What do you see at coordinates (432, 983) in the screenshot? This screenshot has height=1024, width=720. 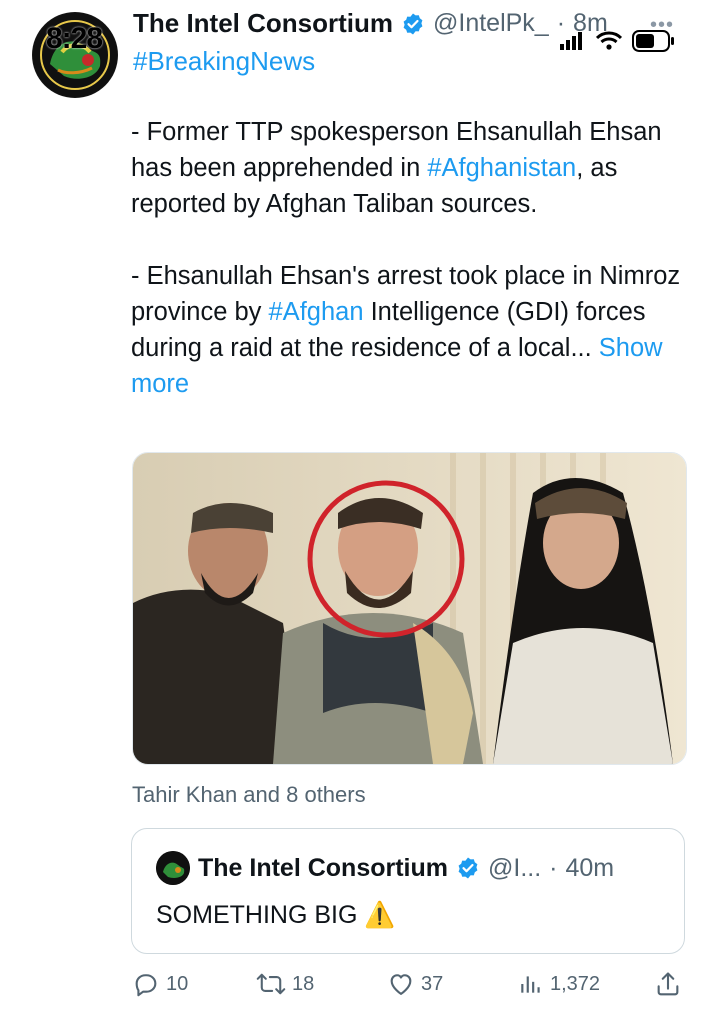 I see `like-count: 37` at bounding box center [432, 983].